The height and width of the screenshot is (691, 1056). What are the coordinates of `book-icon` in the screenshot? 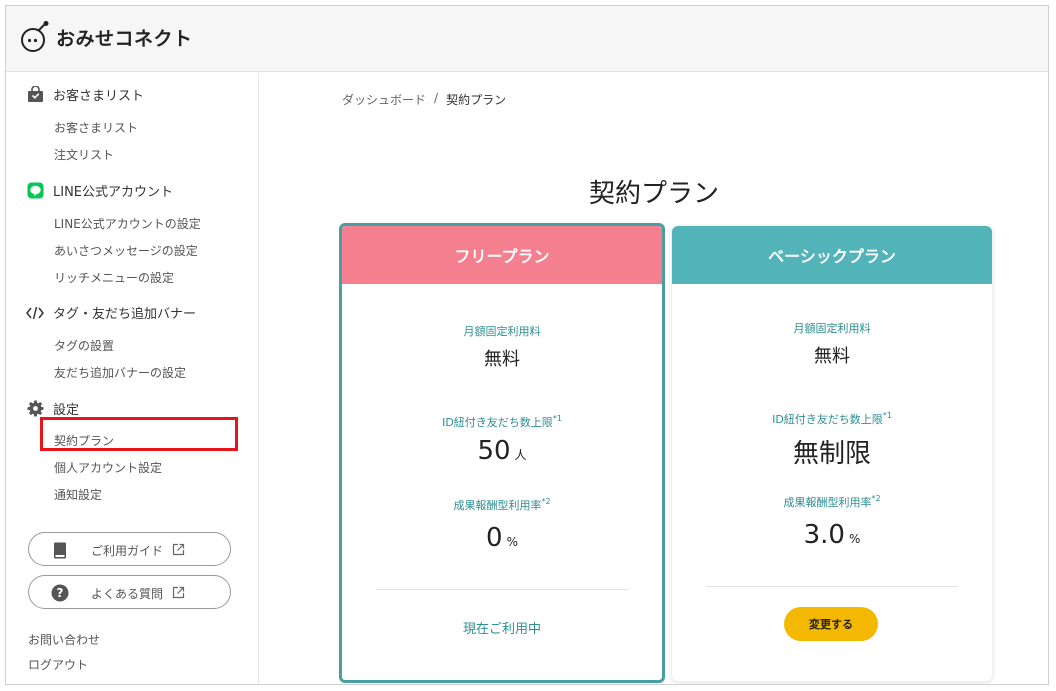 It's located at (60, 550).